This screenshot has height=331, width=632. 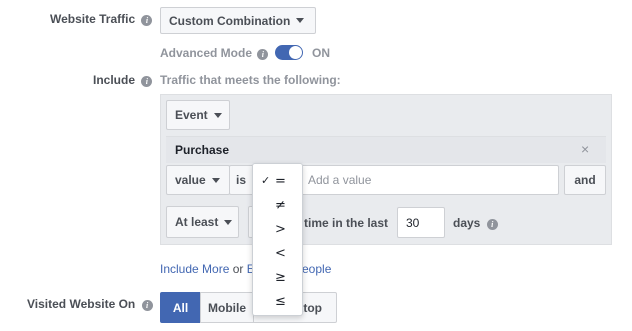 What do you see at coordinates (191, 115) in the screenshot?
I see `event-select-value: Event` at bounding box center [191, 115].